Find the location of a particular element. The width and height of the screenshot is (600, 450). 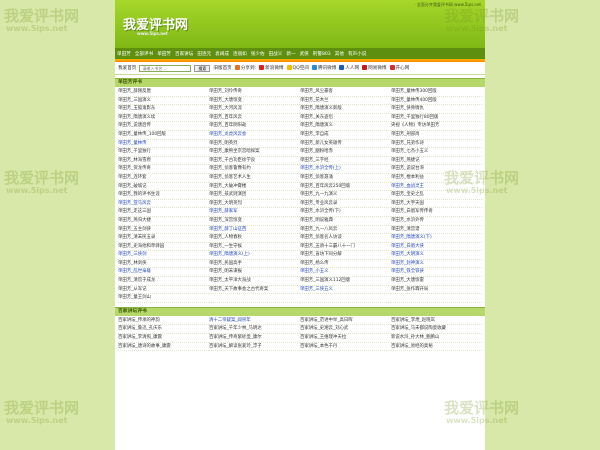

book-link: 单田芳_说唐后传 is located at coordinates (163, 126).